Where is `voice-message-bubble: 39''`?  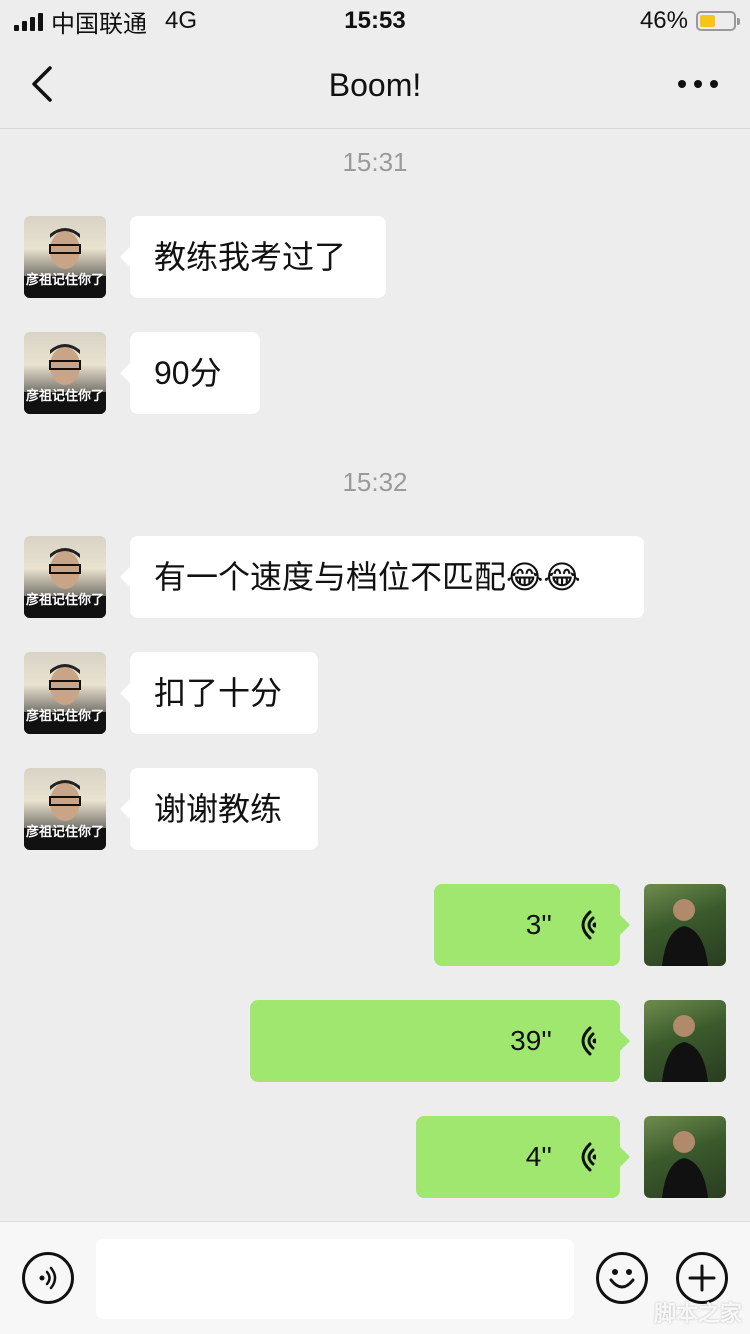
voice-message-bubble: 39'' is located at coordinates (440, 1041).